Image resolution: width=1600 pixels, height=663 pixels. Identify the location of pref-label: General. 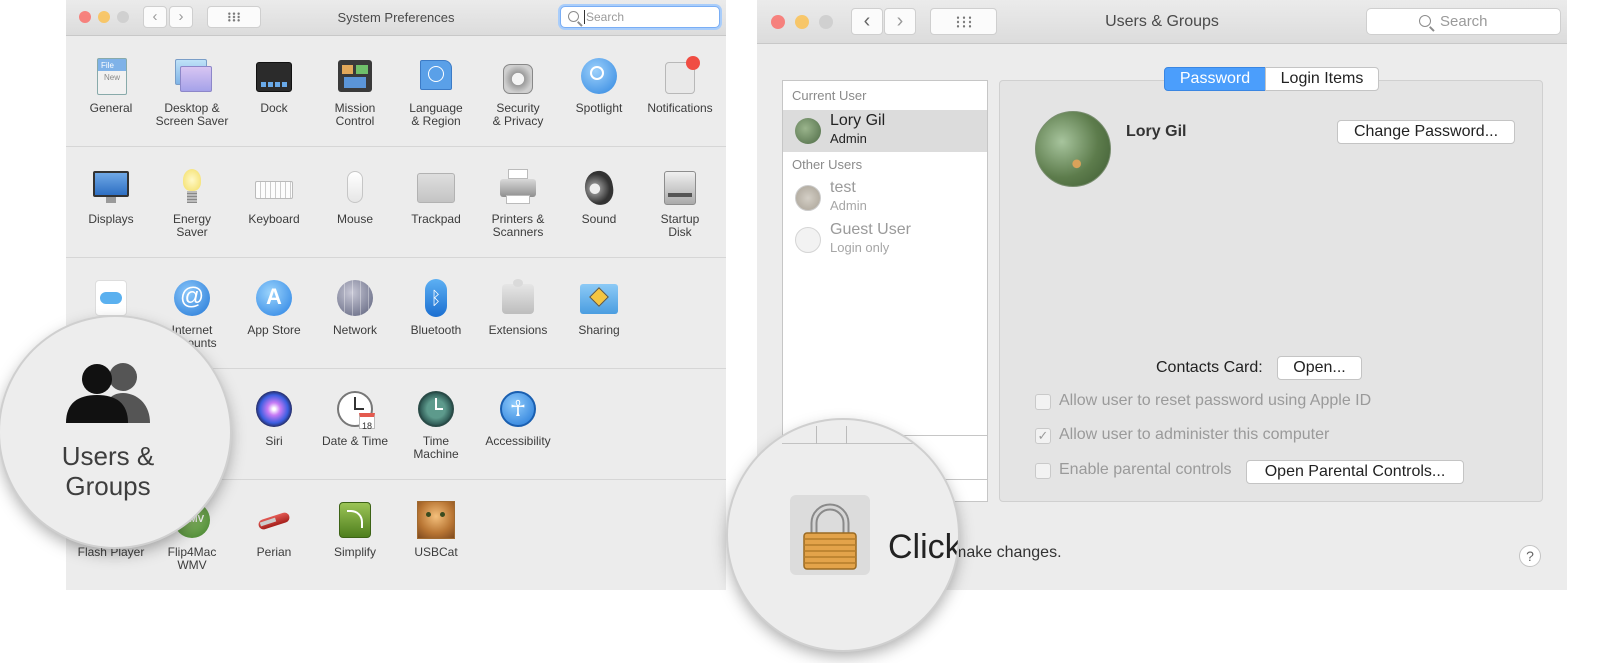
(111, 108).